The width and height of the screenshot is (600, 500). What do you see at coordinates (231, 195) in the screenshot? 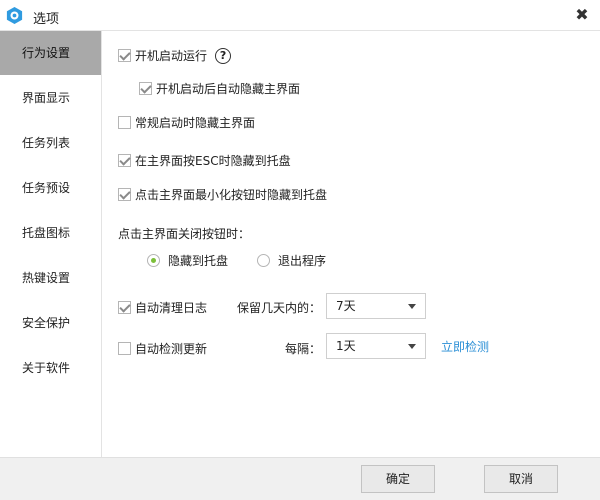
I see `minimize-tray-label: 点击主界面最小化按钮时隐藏到托盘` at bounding box center [231, 195].